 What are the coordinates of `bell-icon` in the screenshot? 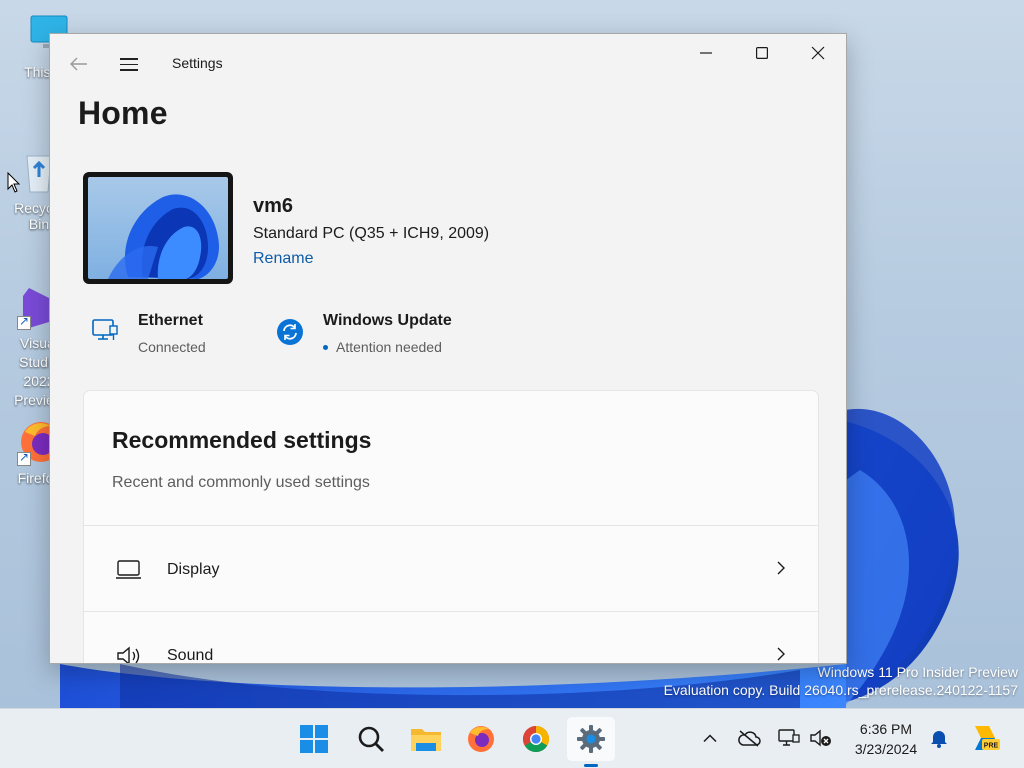 It's located at (939, 739).